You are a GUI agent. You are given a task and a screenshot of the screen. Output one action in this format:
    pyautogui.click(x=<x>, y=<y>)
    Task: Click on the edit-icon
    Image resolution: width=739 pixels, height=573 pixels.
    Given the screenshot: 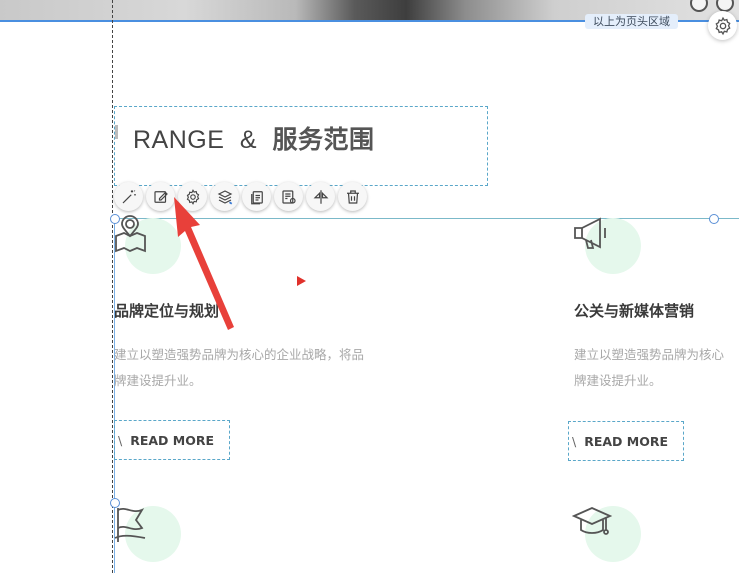 What is the action you would take?
    pyautogui.click(x=160, y=196)
    